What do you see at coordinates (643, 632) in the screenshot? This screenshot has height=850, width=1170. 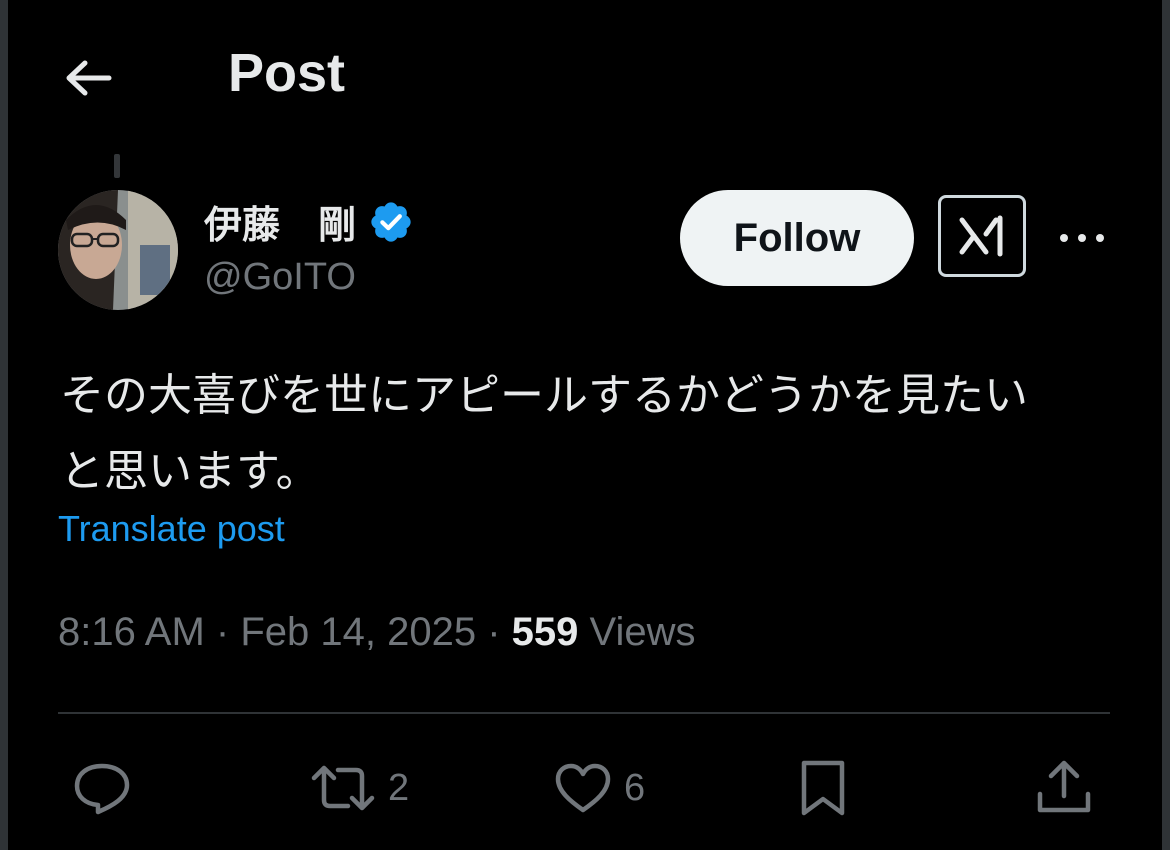 I see `views-label: Views` at bounding box center [643, 632].